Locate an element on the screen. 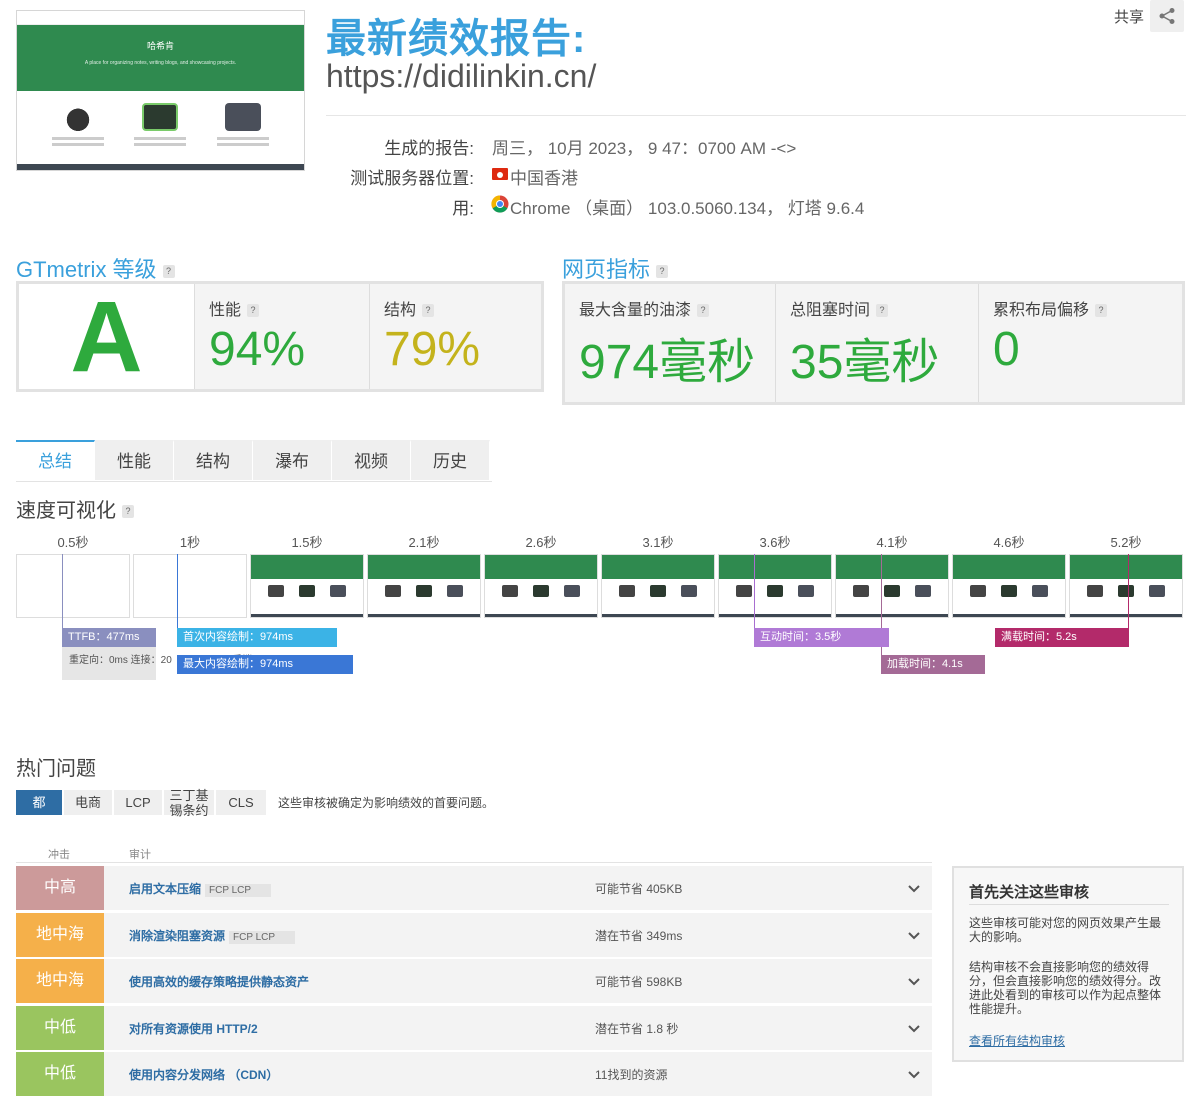  cls-label: 累积布局偏移? is located at coordinates (1050, 308).